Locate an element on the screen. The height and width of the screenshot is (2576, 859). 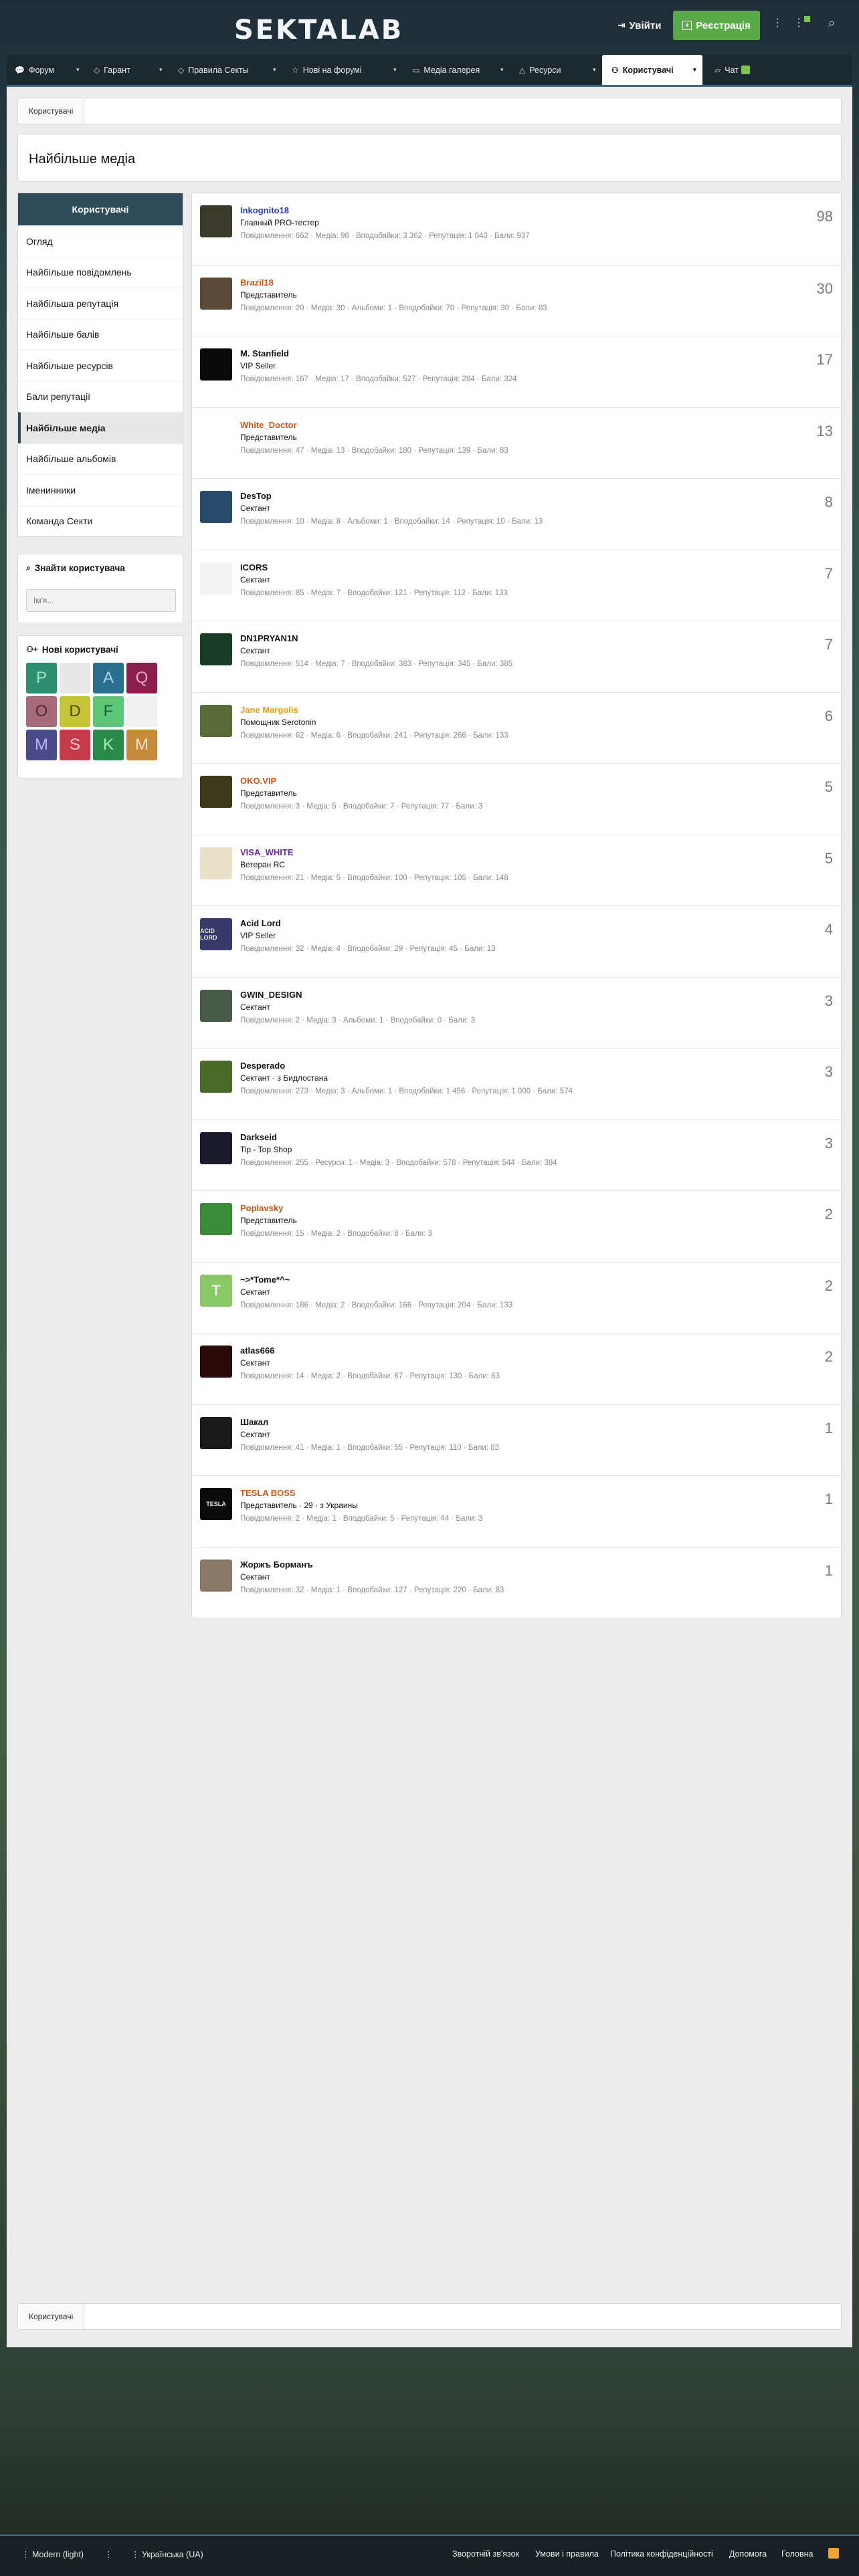
member-name-link: Desperado is located at coordinates (262, 1066).